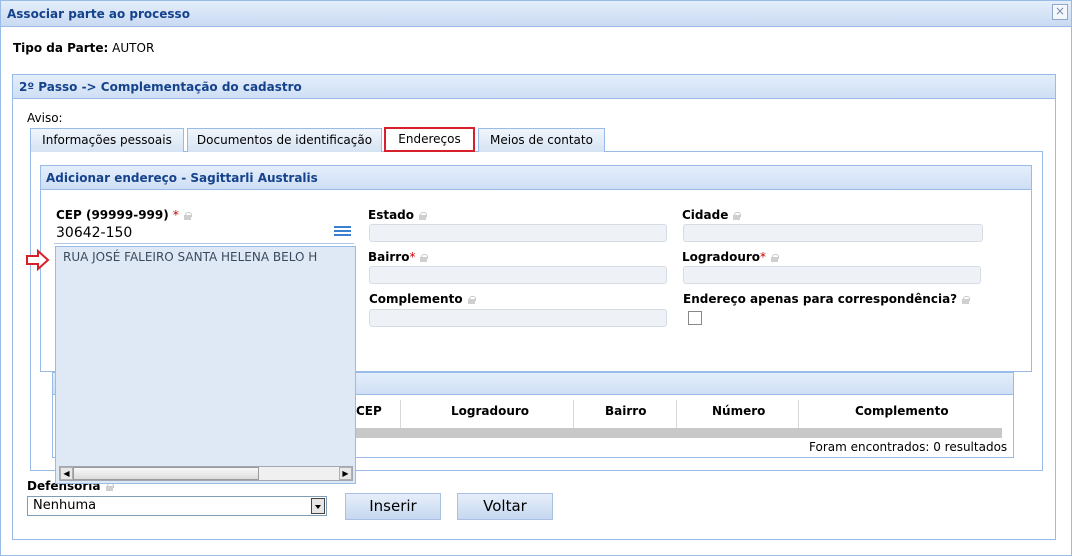 The width and height of the screenshot is (1072, 556). Describe the element at coordinates (705, 215) in the screenshot. I see `cidade-label-text: Cidade` at that location.